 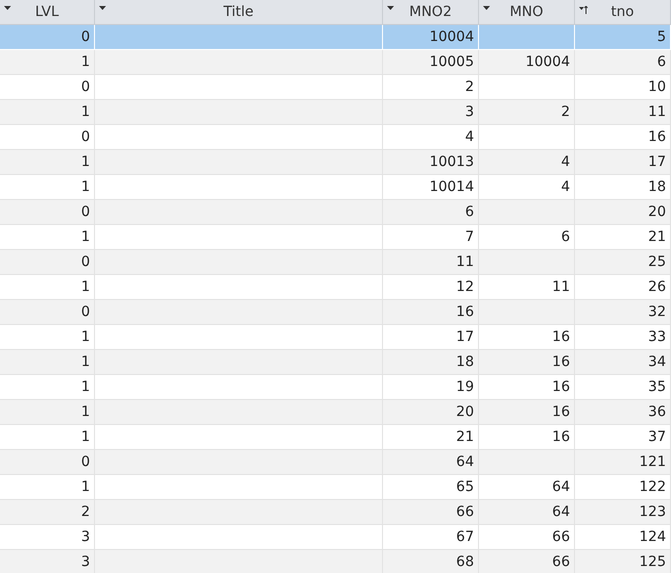 I want to click on column-title: Title, so click(x=238, y=12).